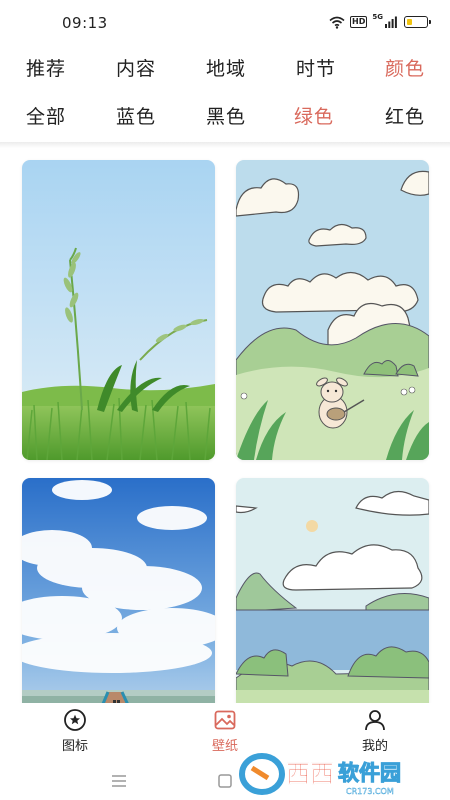 Image resolution: width=450 pixels, height=800 pixels. What do you see at coordinates (316, 67) in the screenshot?
I see `tab-season: 时节` at bounding box center [316, 67].